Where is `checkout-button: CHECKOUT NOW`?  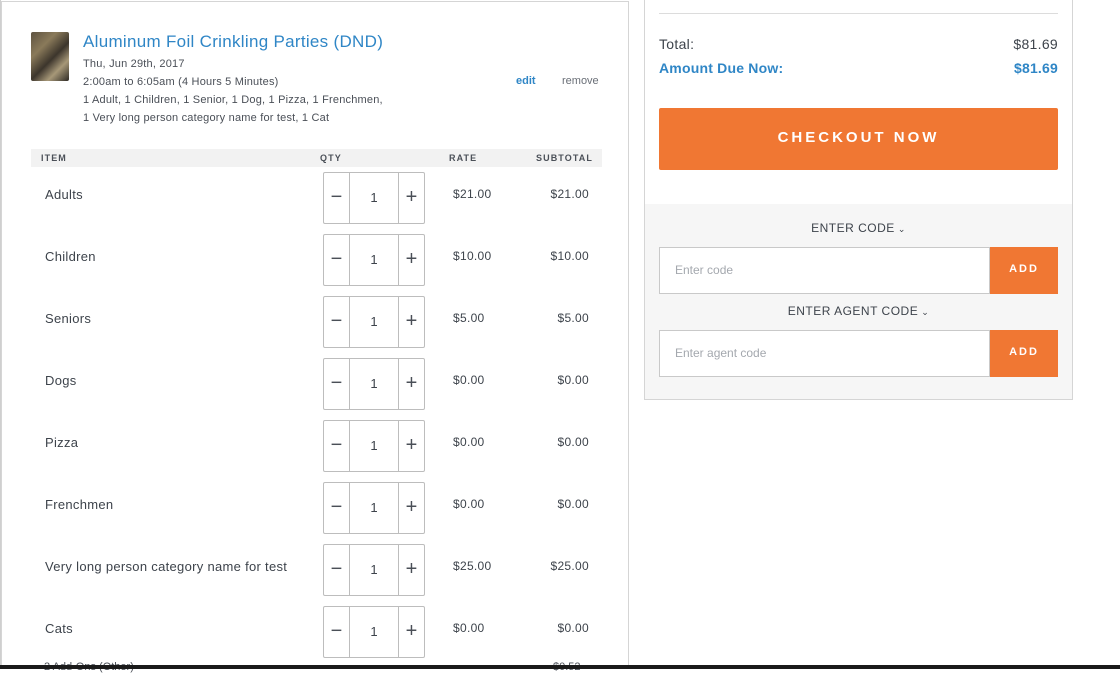
checkout-button: CHECKOUT NOW is located at coordinates (858, 139).